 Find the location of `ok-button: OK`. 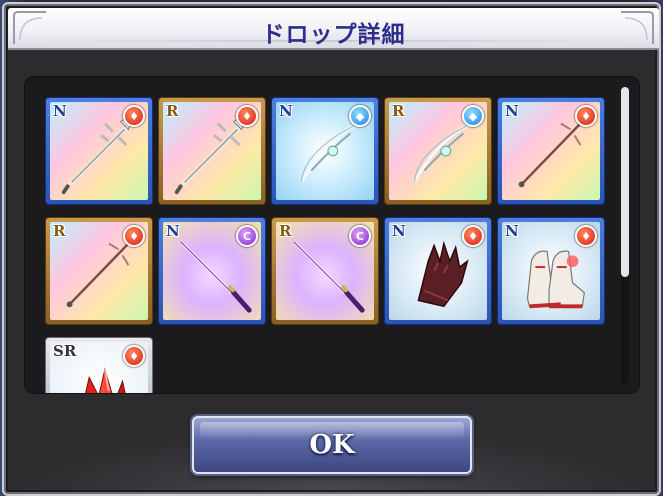

ok-button: OK is located at coordinates (332, 445).